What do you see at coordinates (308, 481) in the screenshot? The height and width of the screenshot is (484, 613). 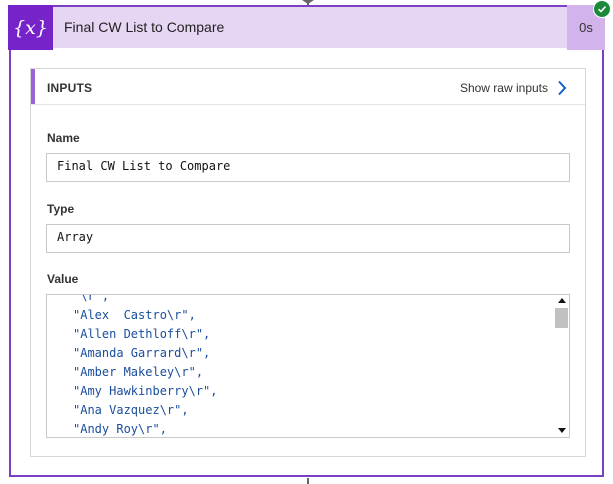 I see `flow-connector-bottom` at bounding box center [308, 481].